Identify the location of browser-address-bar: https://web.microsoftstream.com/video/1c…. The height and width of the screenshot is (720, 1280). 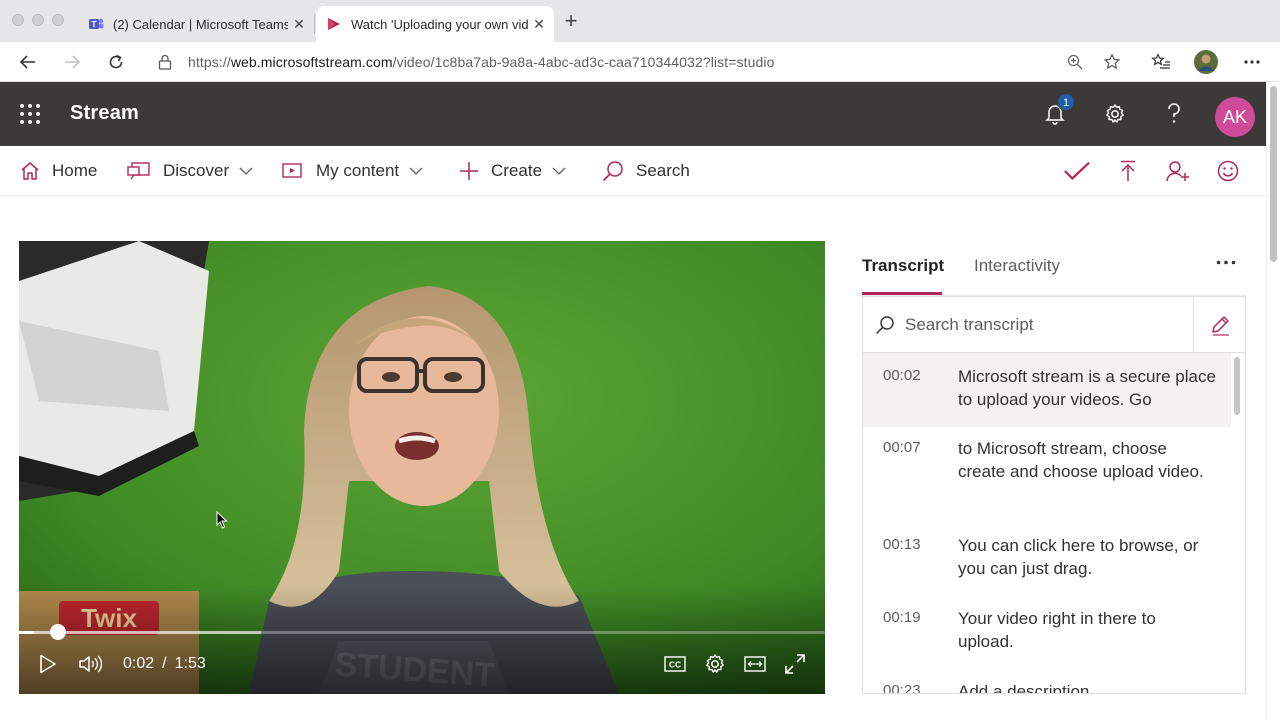
(640, 62).